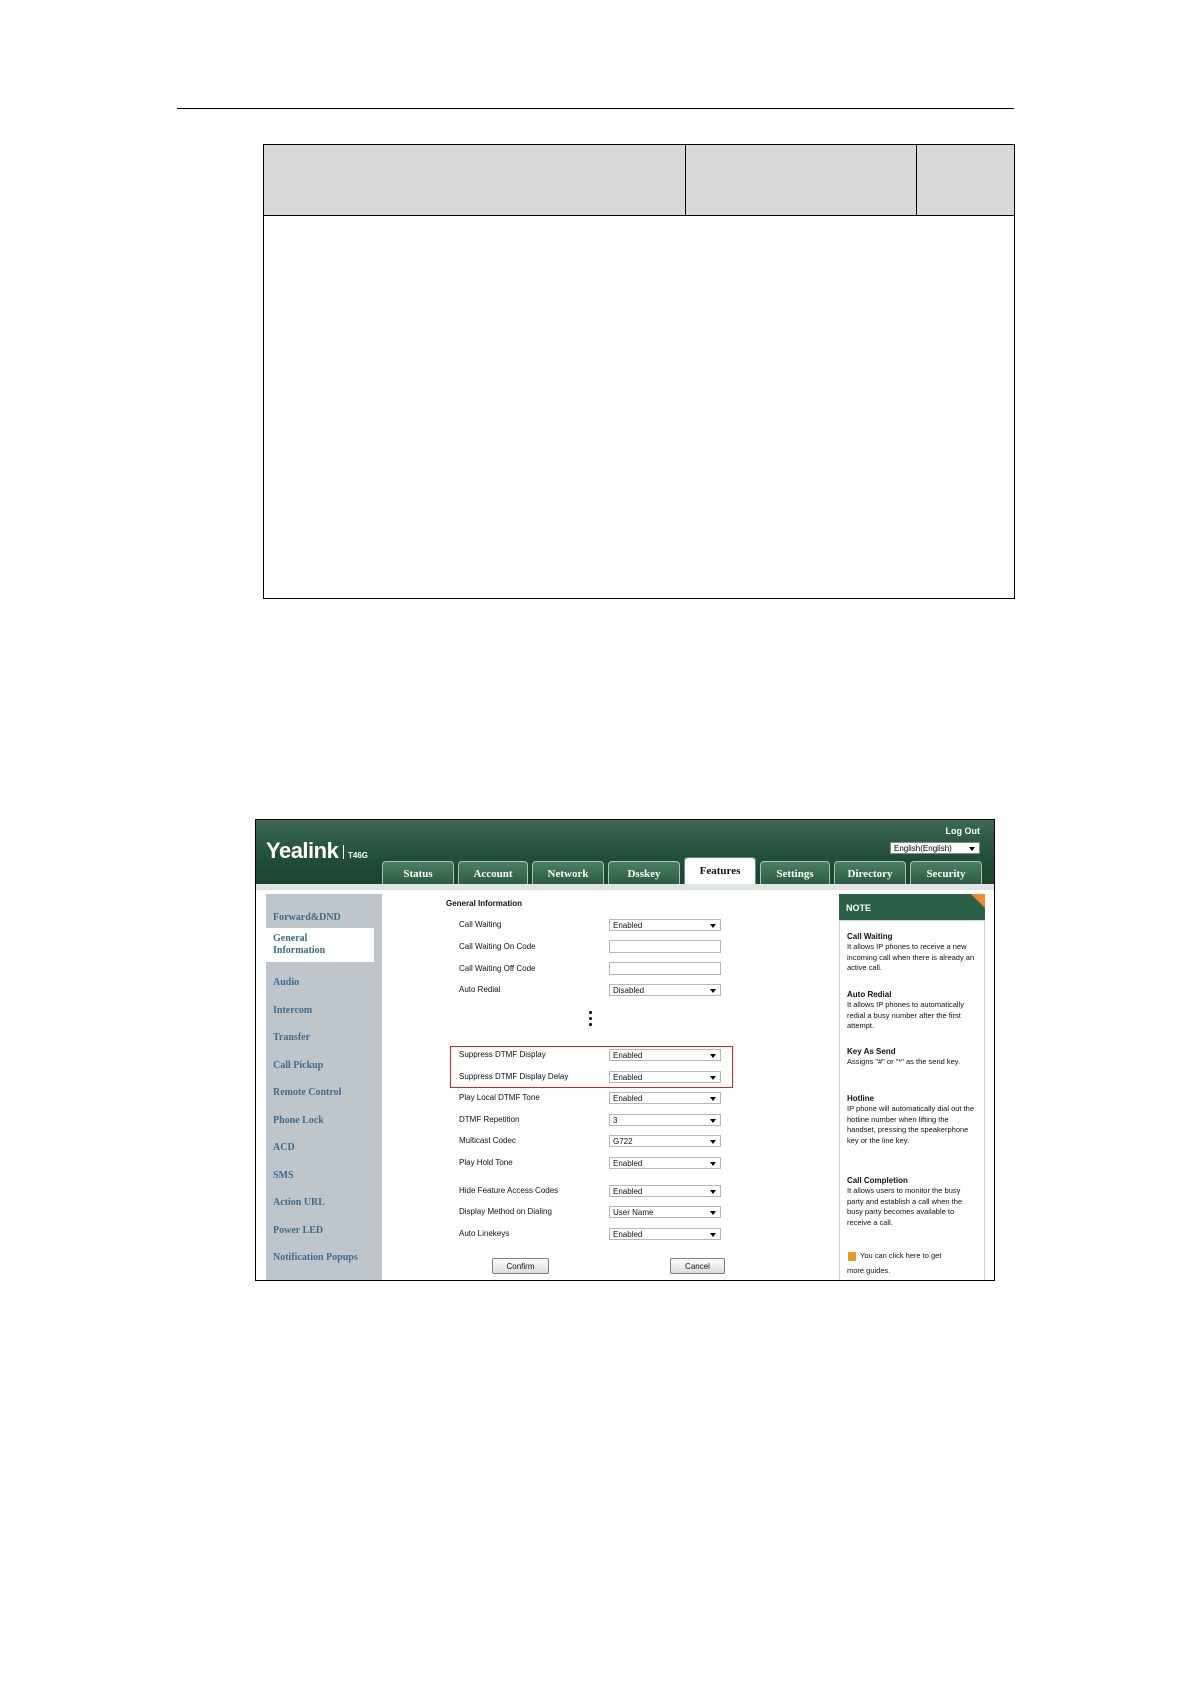 This screenshot has height=1684, width=1191. I want to click on suppress-dtmf-display-delay-select: Enabled, so click(665, 1077).